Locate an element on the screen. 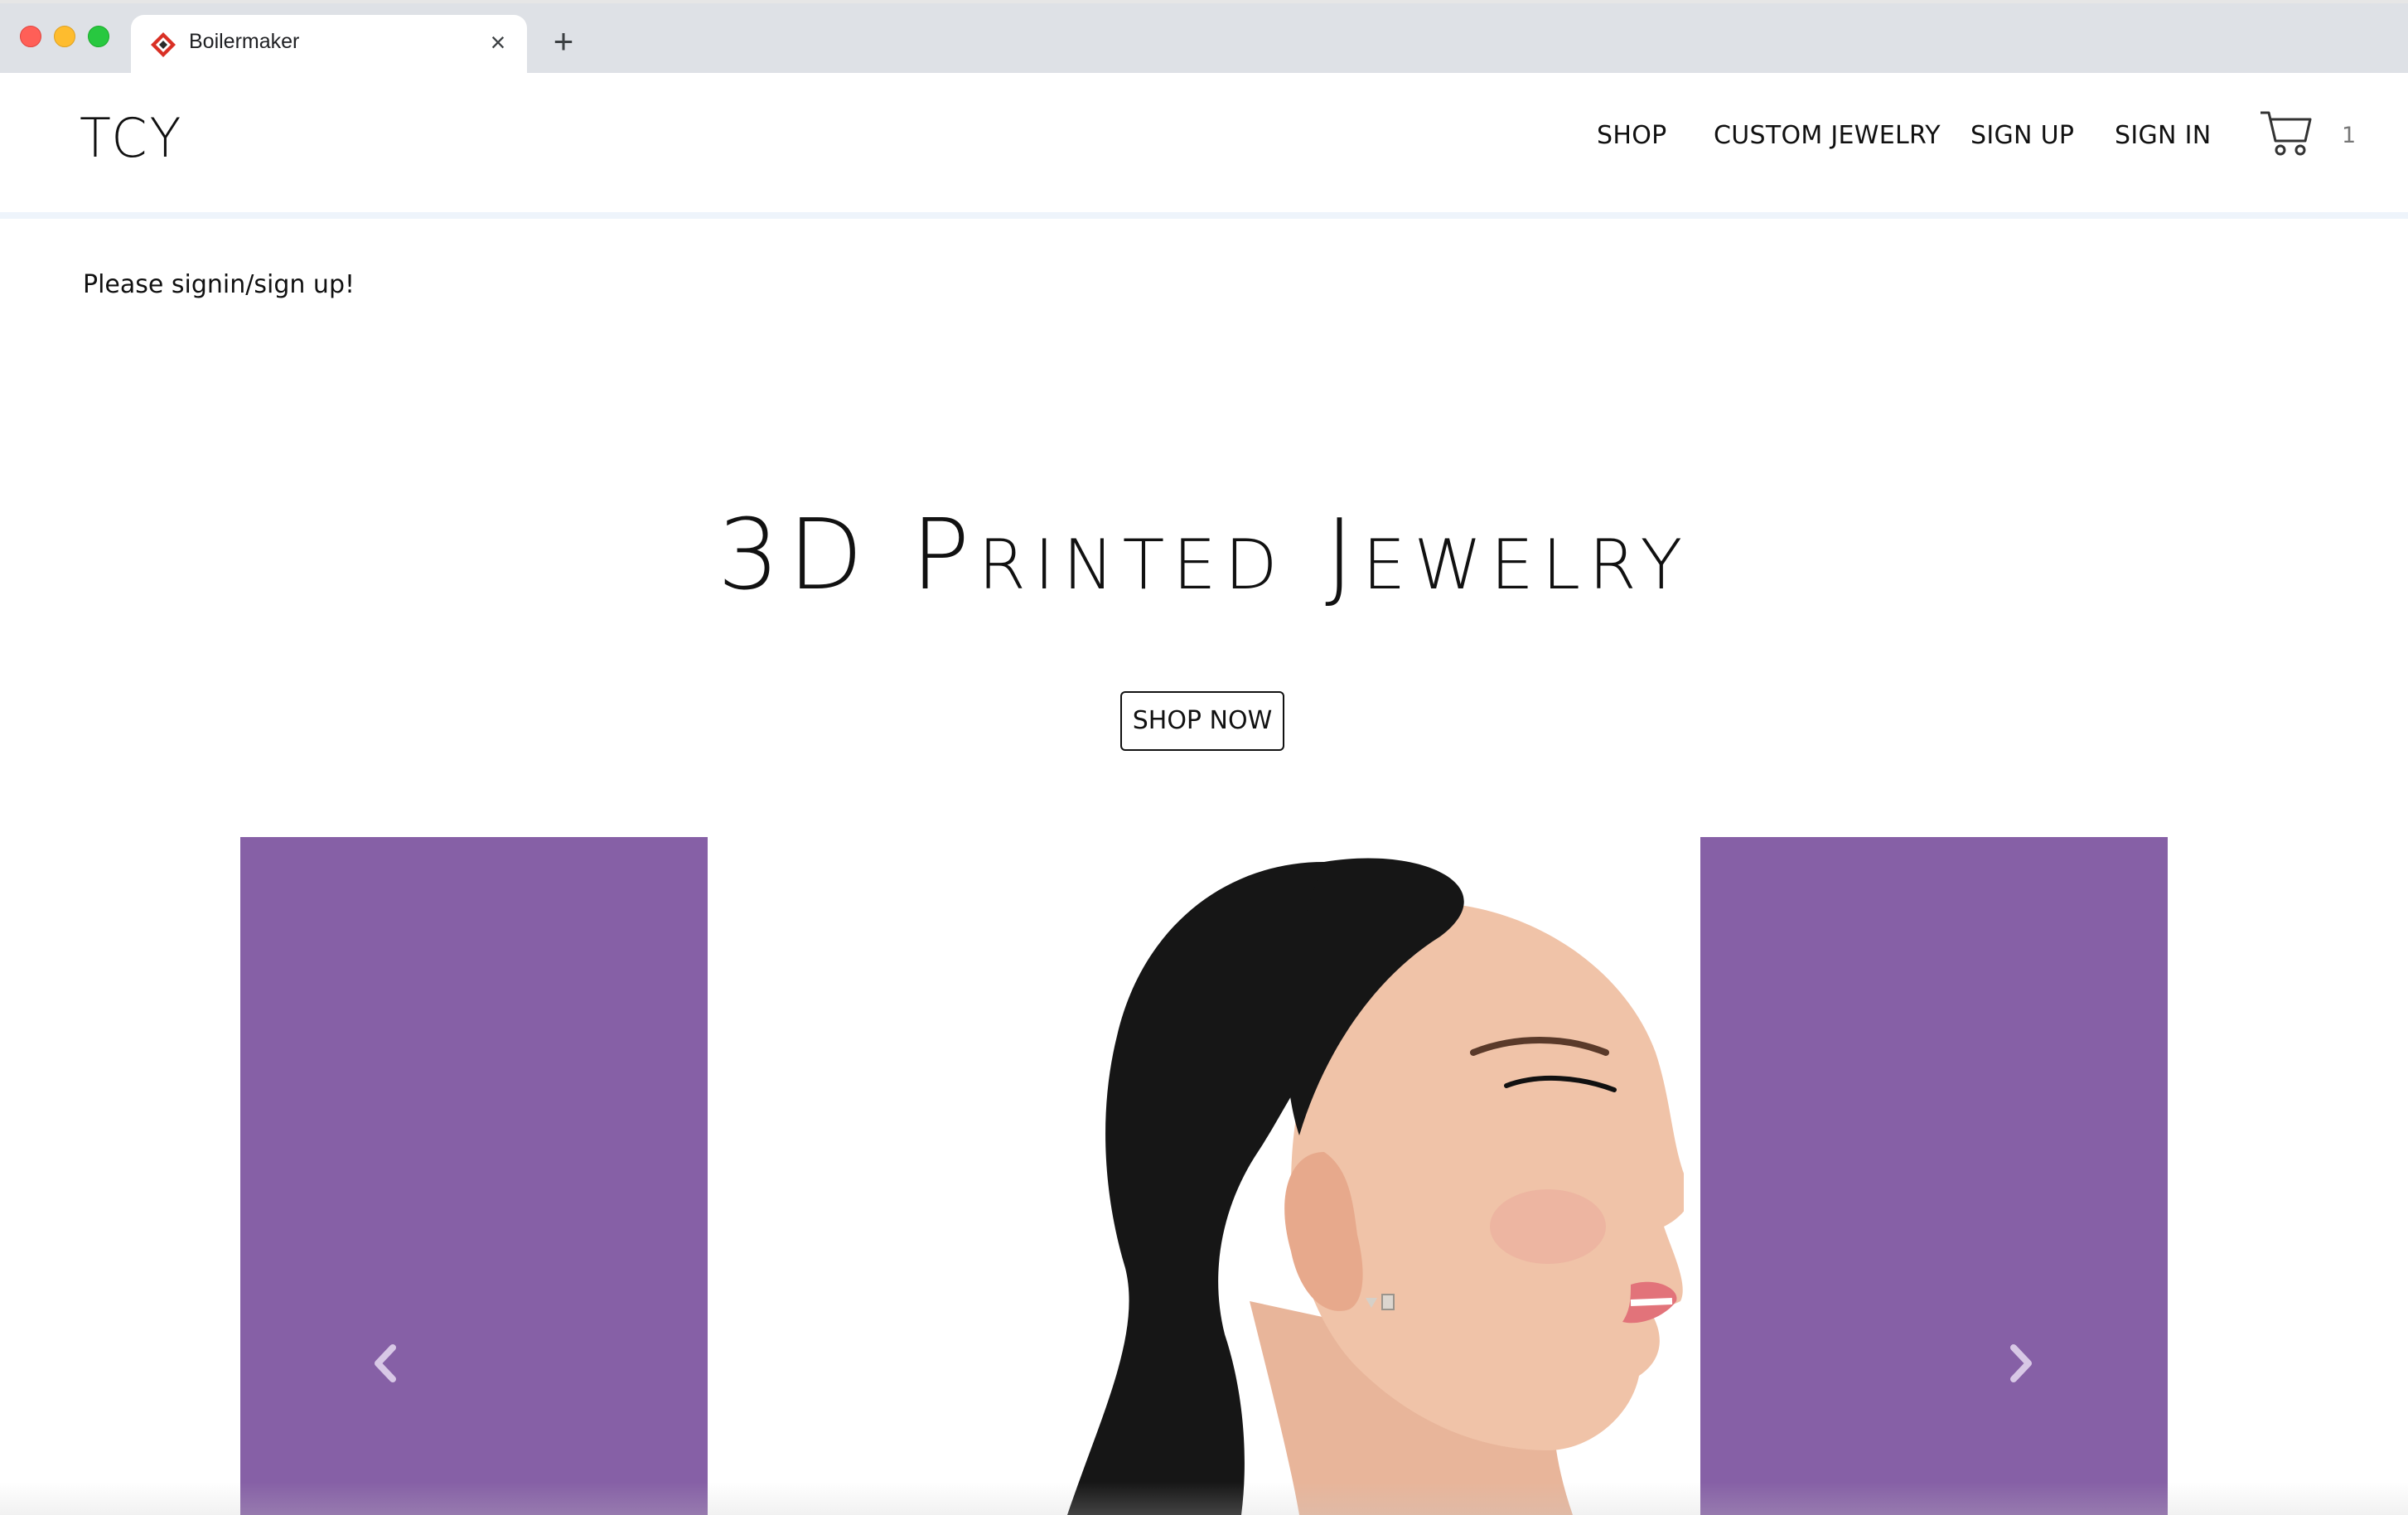 The width and height of the screenshot is (2408, 1515). new-tab-button: + is located at coordinates (564, 42).